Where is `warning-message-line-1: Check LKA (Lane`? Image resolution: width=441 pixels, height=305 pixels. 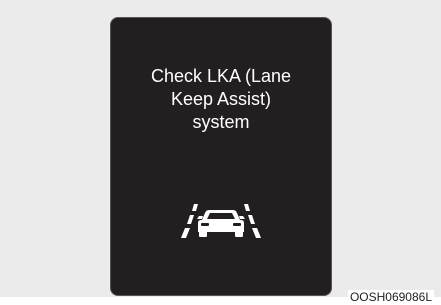
warning-message-line-1: Check LKA (Lane is located at coordinates (221, 76).